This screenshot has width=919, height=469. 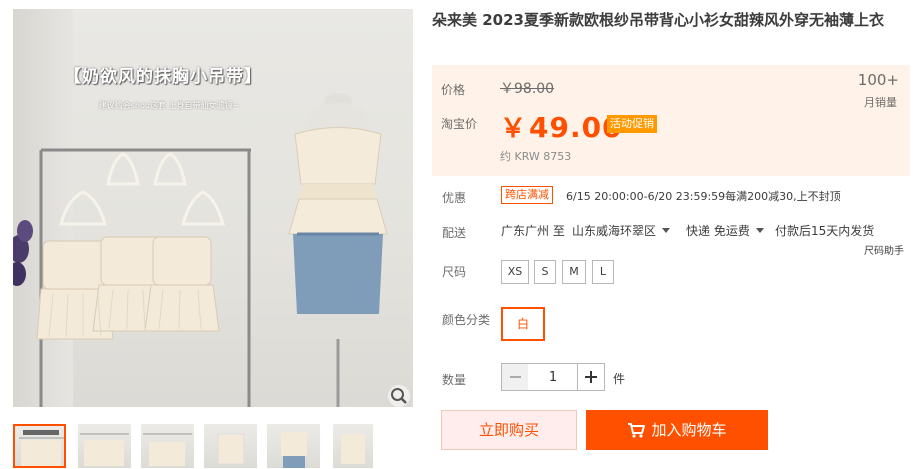 What do you see at coordinates (884, 249) in the screenshot?
I see `size-helper-link: 尺码助手` at bounding box center [884, 249].